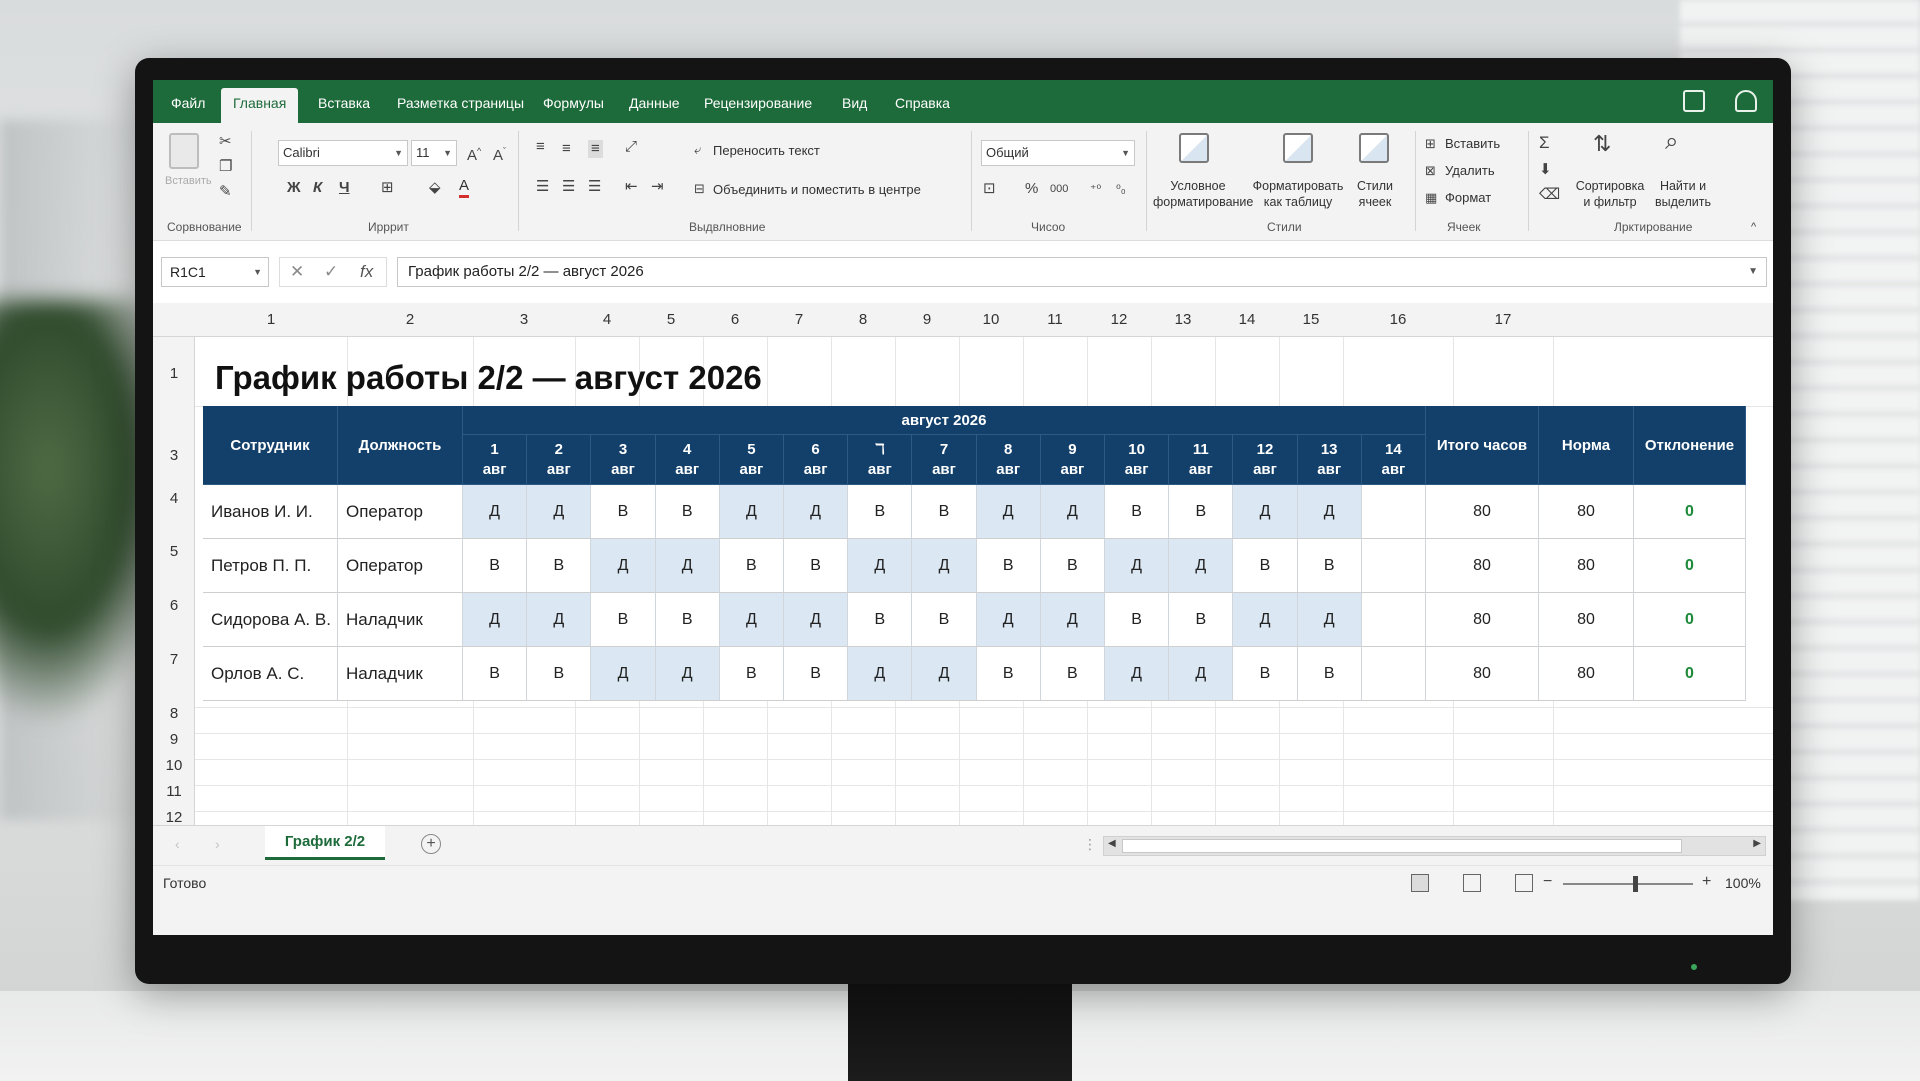 The image size is (1920, 1081). I want to click on font-color-icon: A, so click(464, 187).